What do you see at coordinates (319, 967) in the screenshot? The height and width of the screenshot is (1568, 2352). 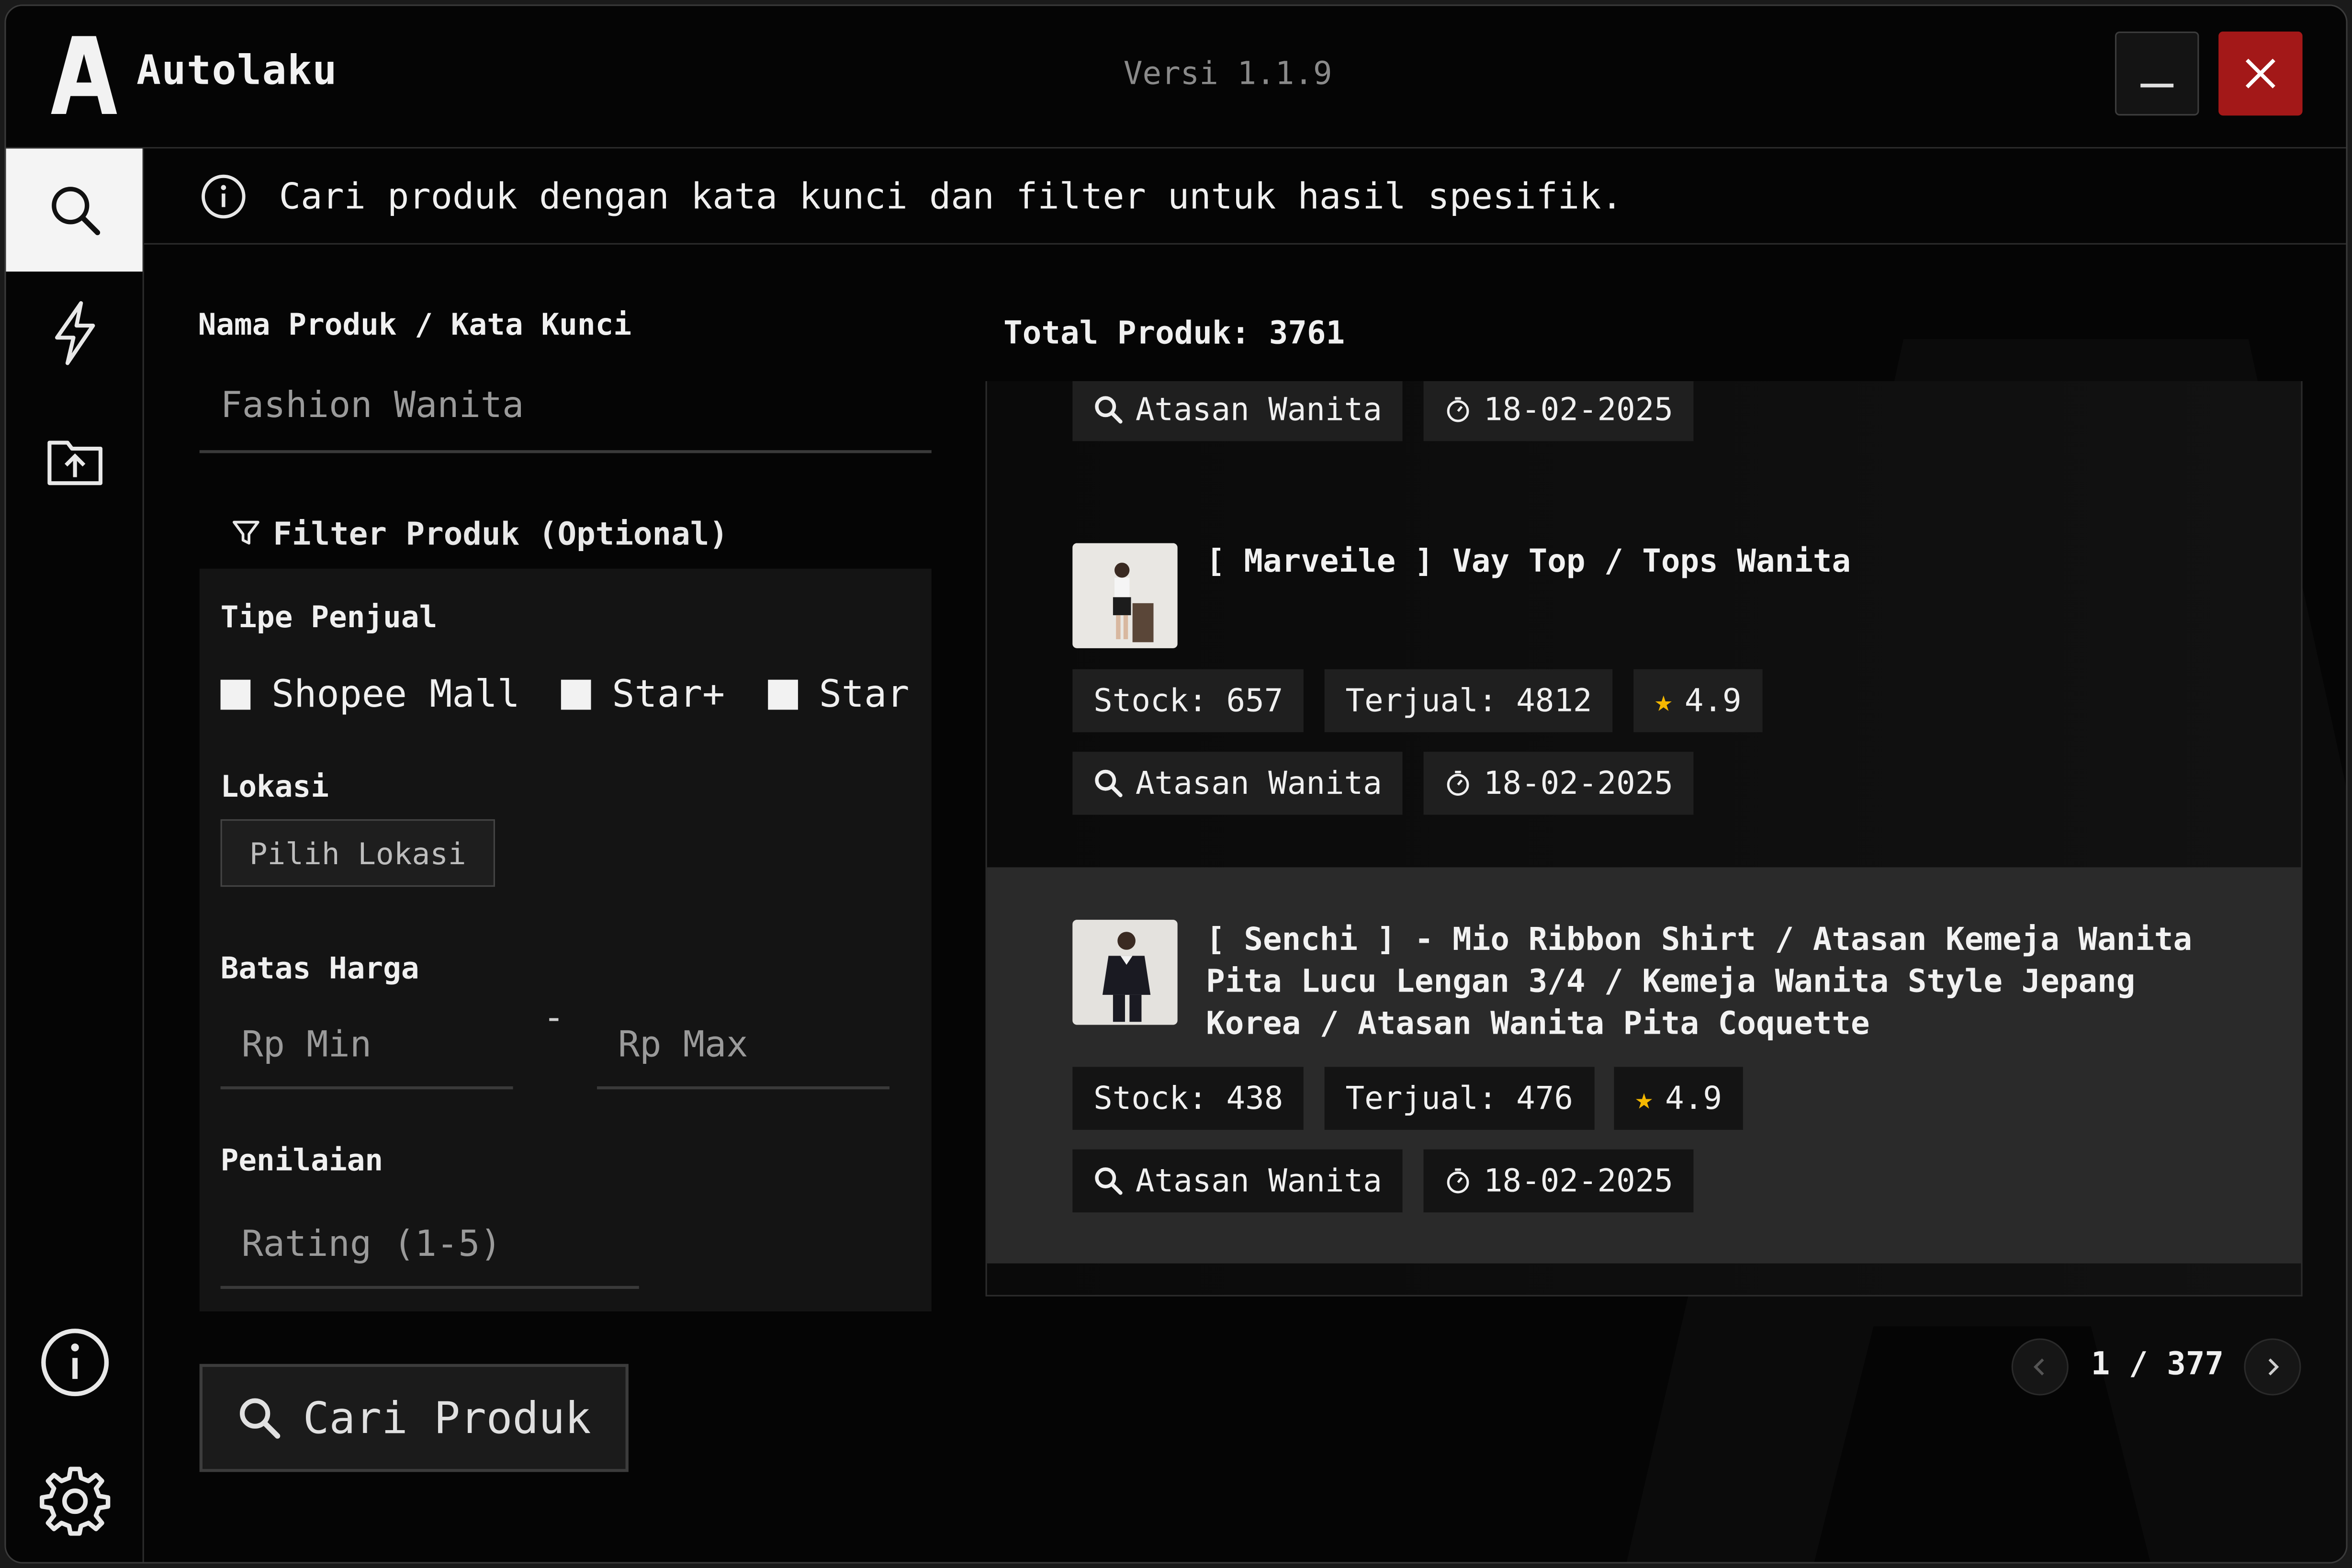 I see `price-range-label: Batas Harga` at bounding box center [319, 967].